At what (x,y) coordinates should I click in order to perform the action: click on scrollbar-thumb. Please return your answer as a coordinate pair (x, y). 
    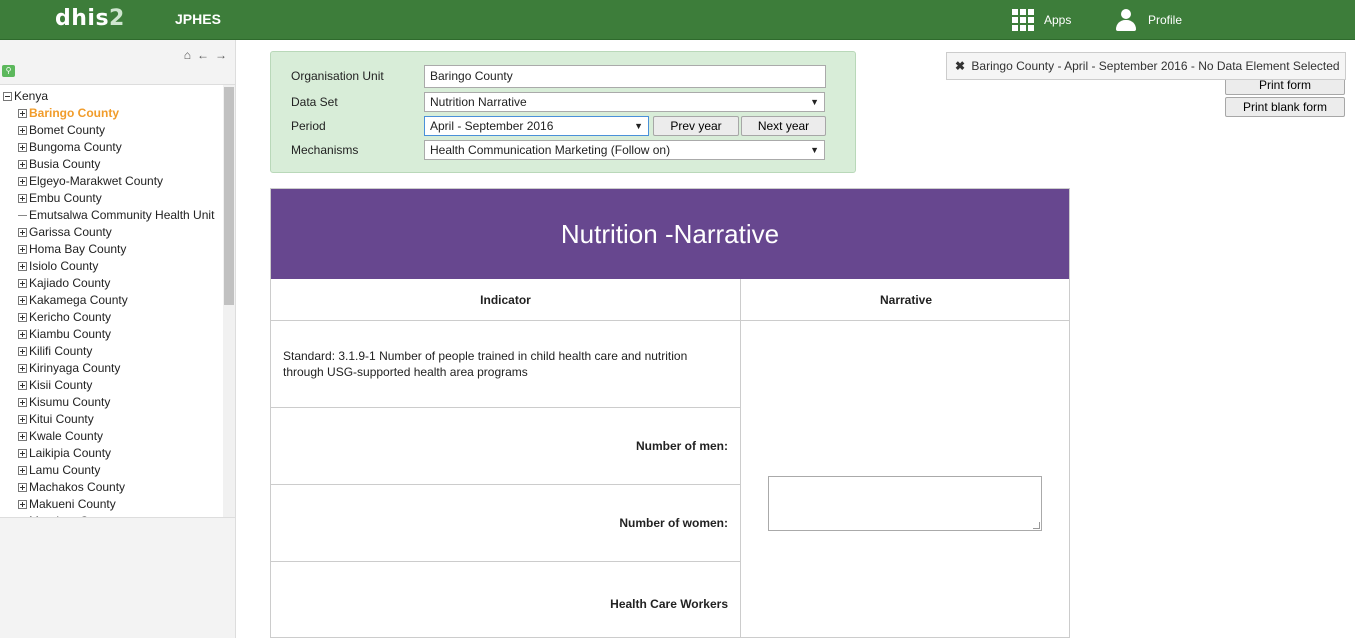
    Looking at the image, I should click on (229, 196).